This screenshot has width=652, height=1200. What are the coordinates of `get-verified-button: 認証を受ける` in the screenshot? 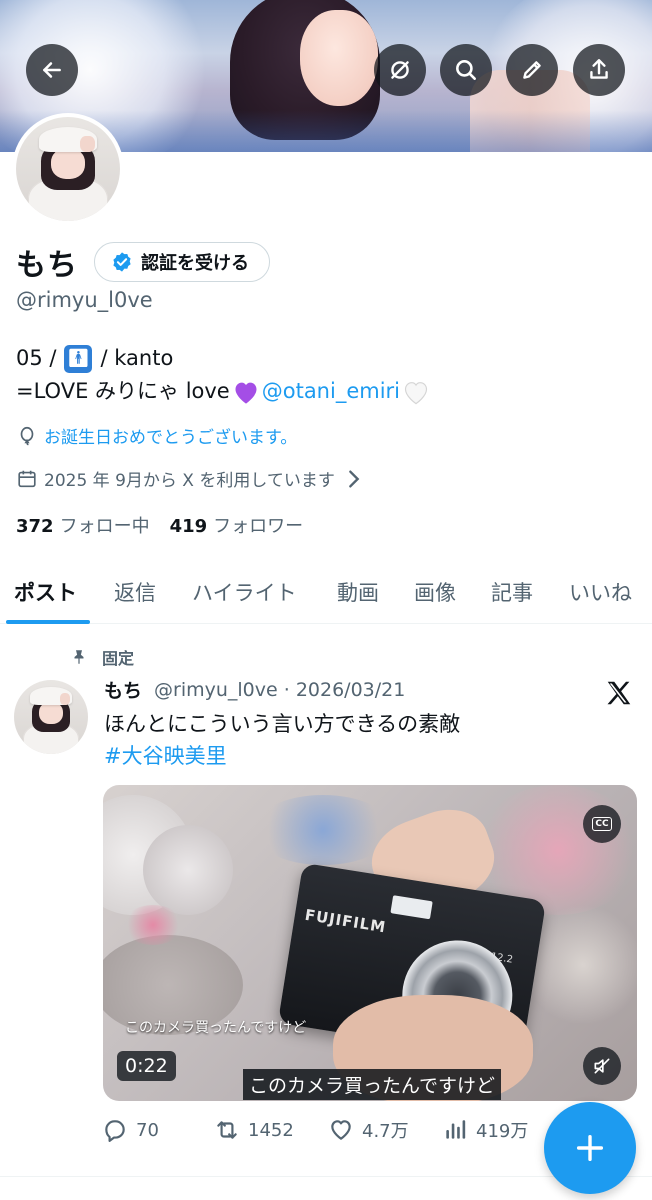 It's located at (182, 262).